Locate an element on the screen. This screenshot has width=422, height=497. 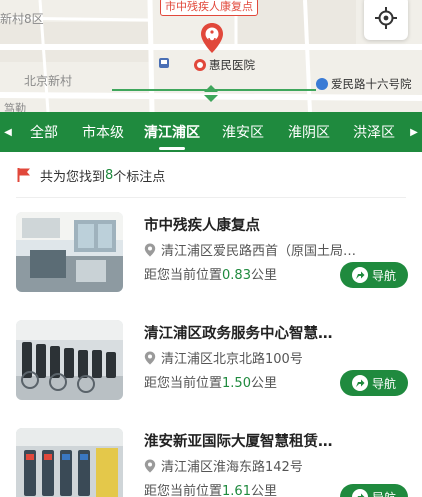
item-address-row: 清江浦区淮海东路142号 is located at coordinates (223, 465).